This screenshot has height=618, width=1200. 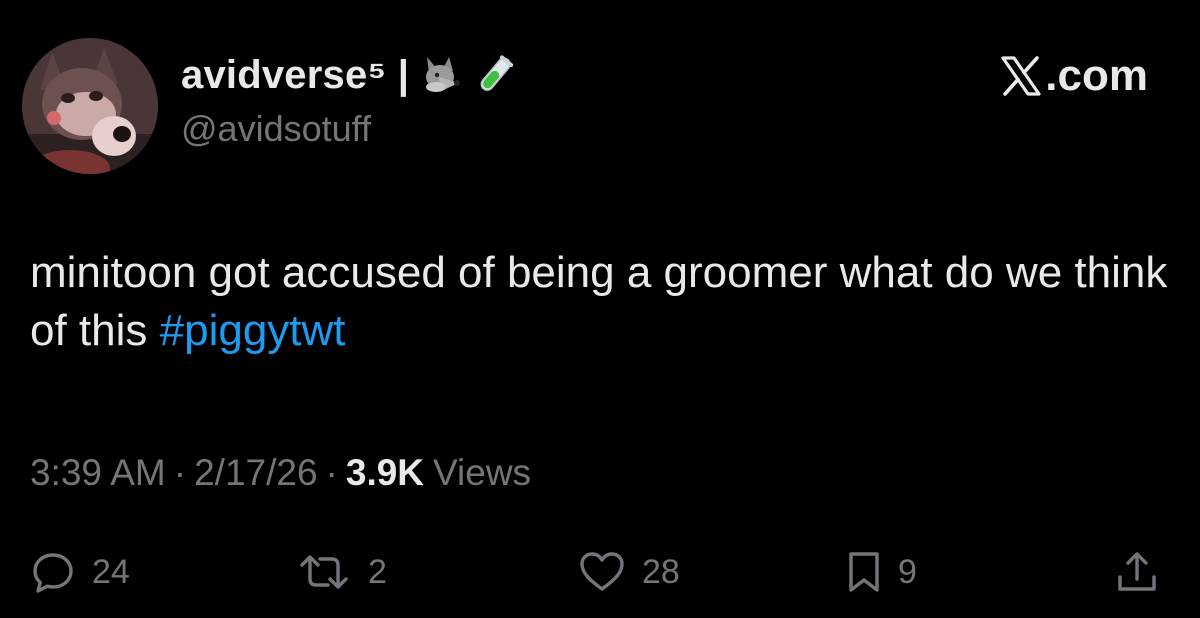 What do you see at coordinates (864, 572) in the screenshot?
I see `bookmark-icon` at bounding box center [864, 572].